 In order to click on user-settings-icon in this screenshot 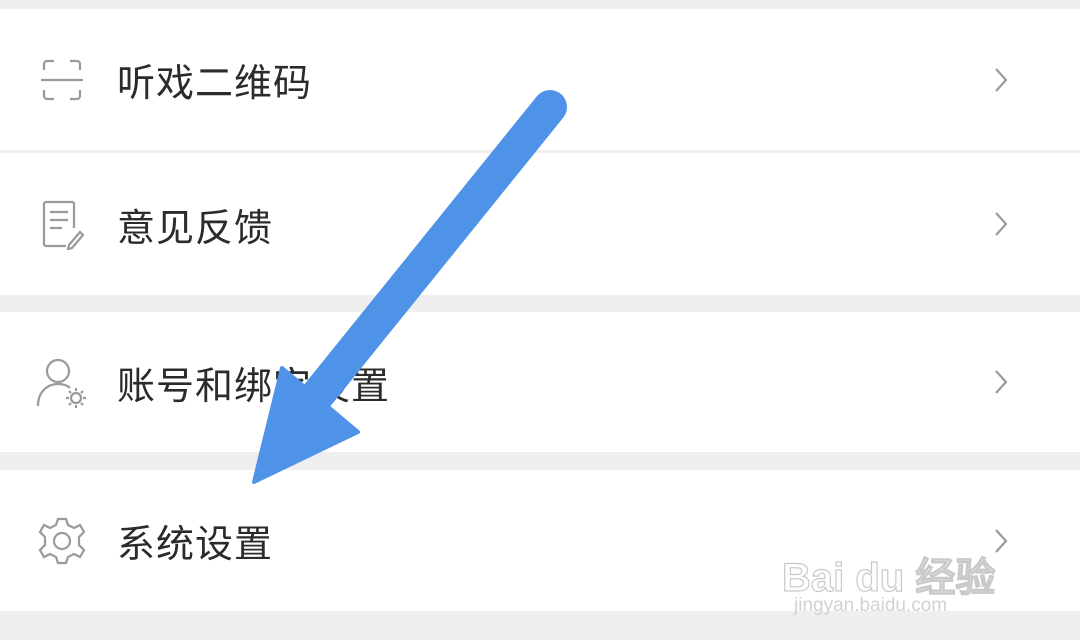, I will do `click(62, 382)`.